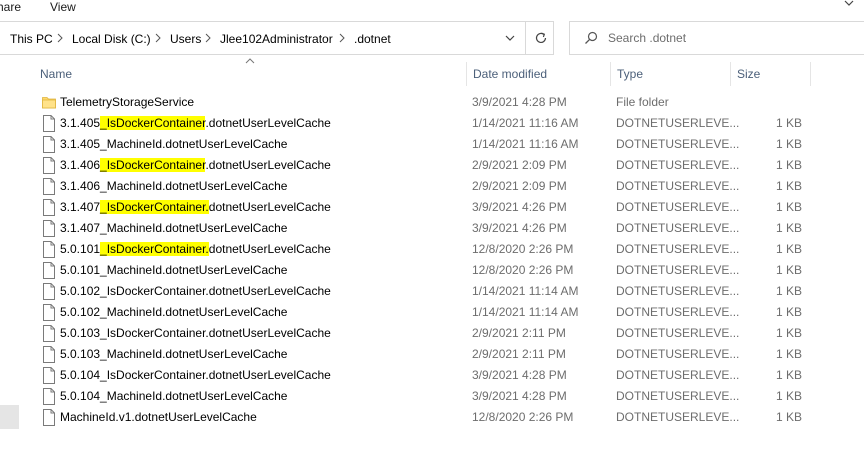 The width and height of the screenshot is (864, 465). I want to click on file-name-part: 3.1.407, so click(80, 207).